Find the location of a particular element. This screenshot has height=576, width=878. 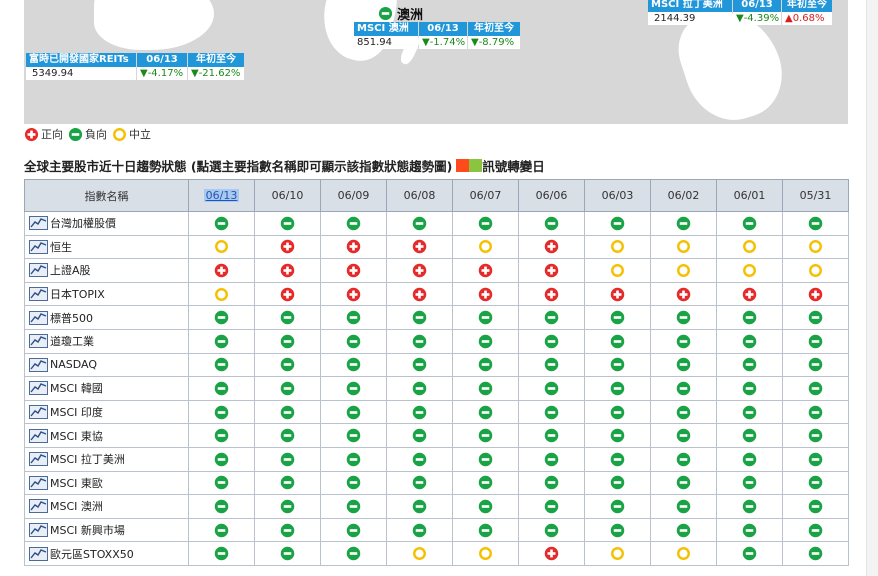

column-header-date: 06/08 is located at coordinates (419, 195).